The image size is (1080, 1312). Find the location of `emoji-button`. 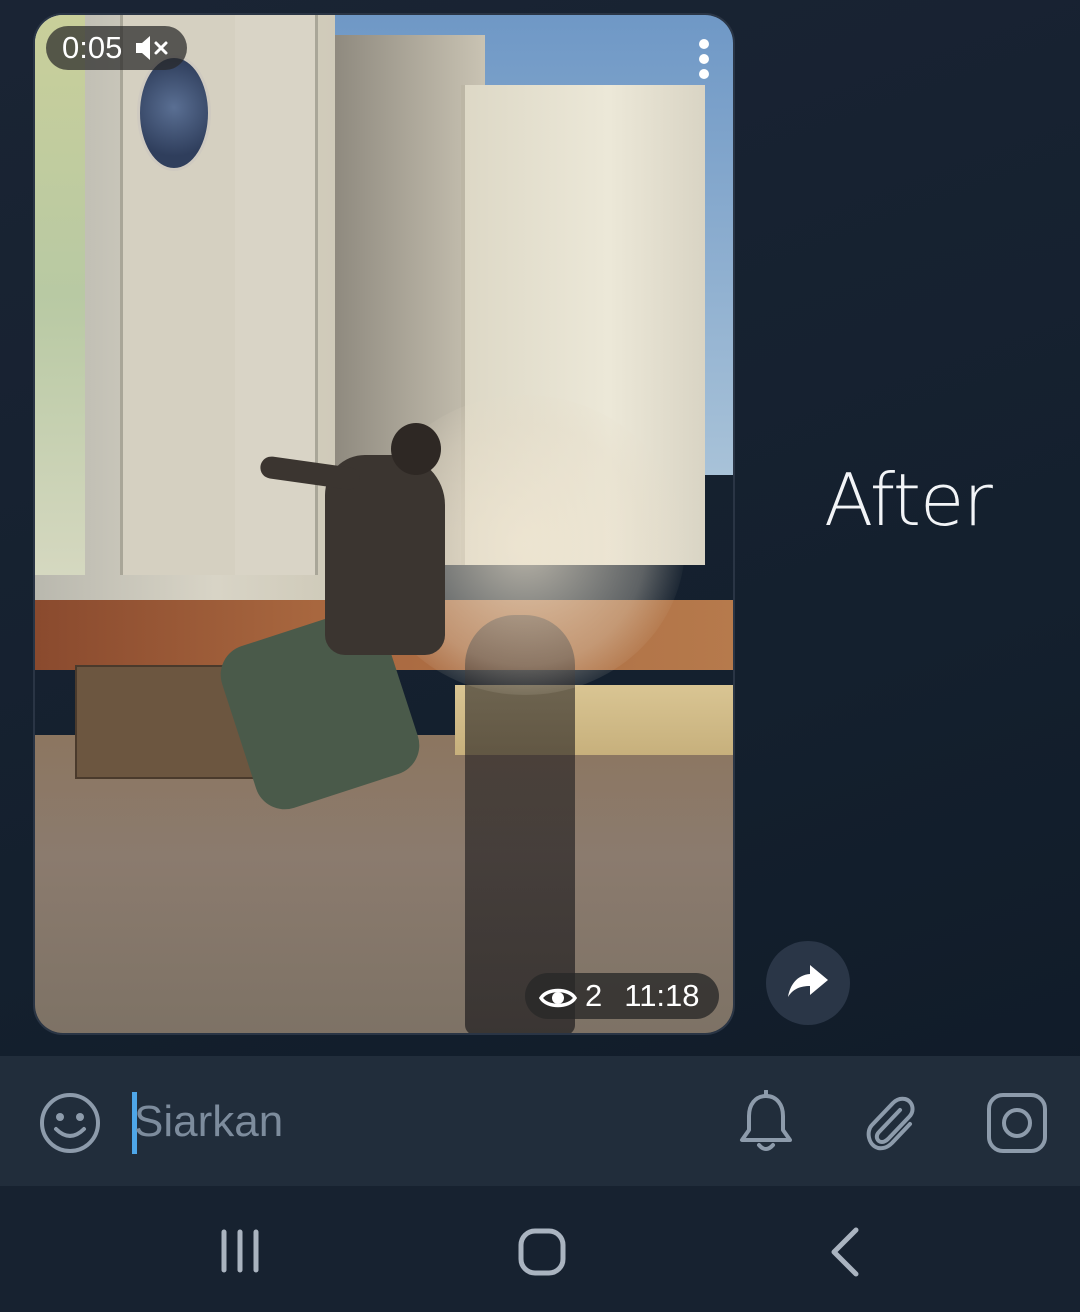

emoji-button is located at coordinates (70, 1123).